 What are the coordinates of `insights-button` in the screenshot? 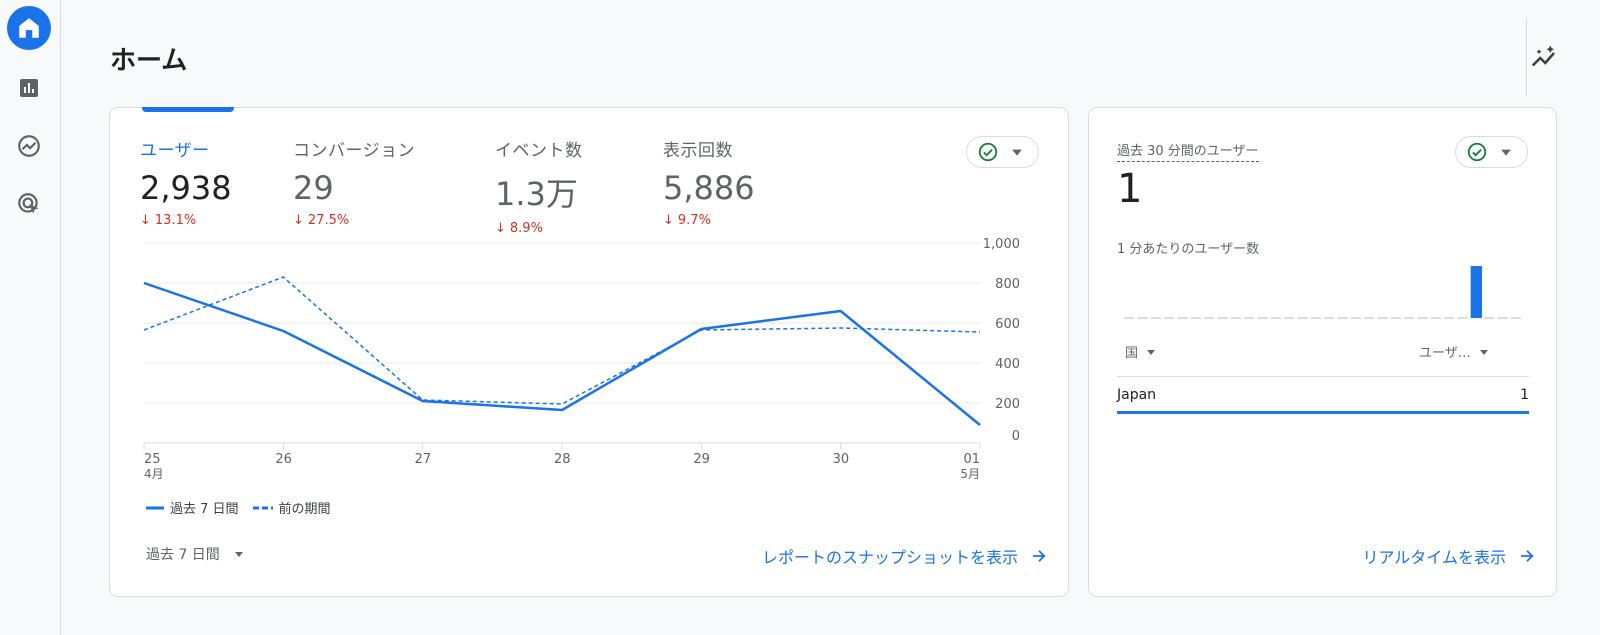 It's located at (1544, 58).